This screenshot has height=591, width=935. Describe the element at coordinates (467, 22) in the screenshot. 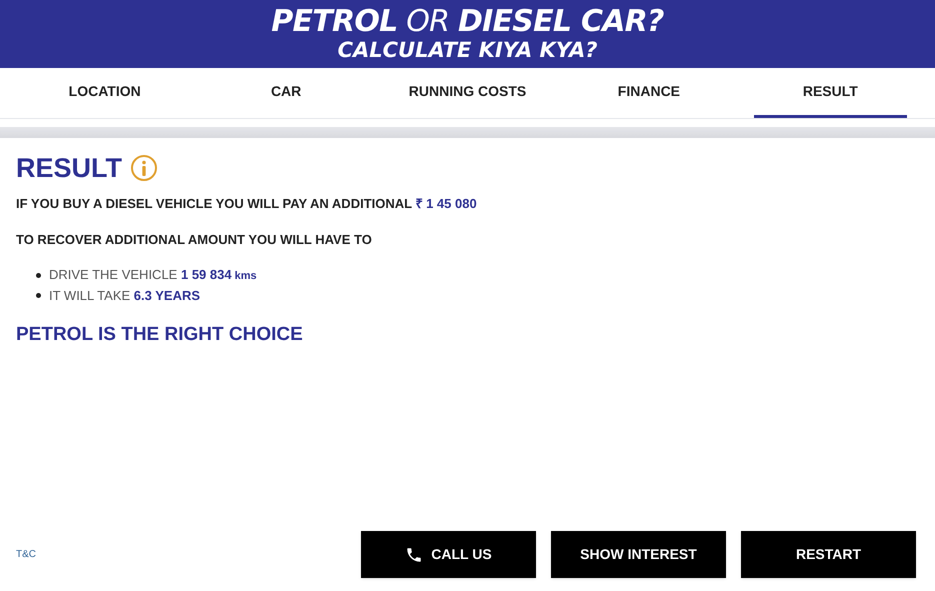

I see `banner-title: PETROL OR DIESEL CAR?` at that location.